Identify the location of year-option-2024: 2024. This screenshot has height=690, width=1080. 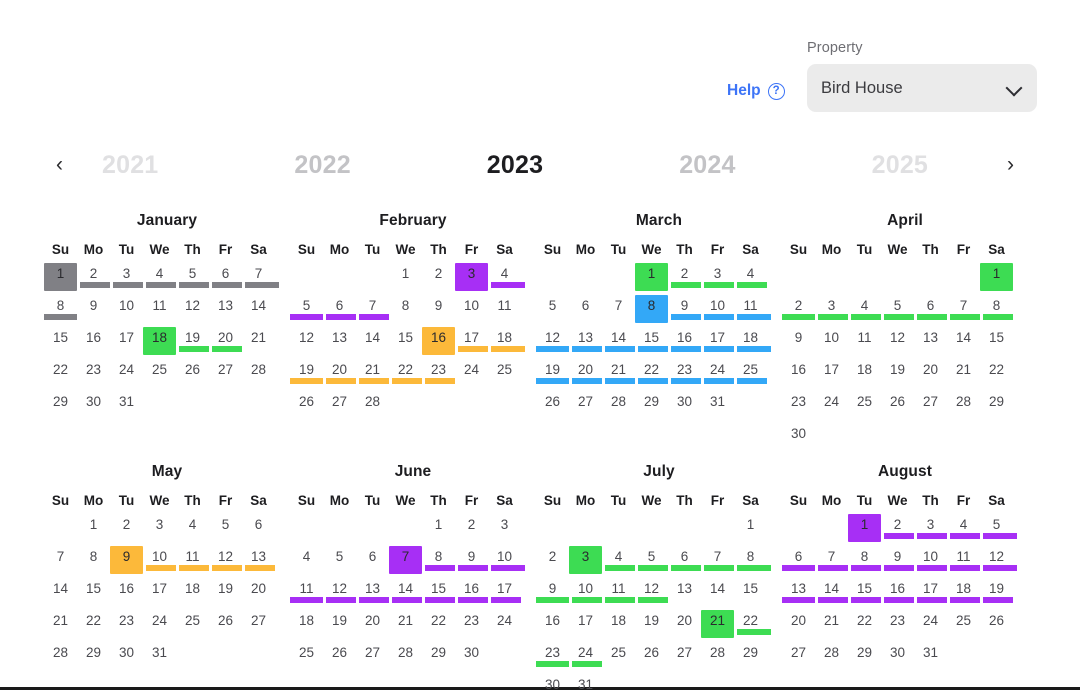
(707, 165).